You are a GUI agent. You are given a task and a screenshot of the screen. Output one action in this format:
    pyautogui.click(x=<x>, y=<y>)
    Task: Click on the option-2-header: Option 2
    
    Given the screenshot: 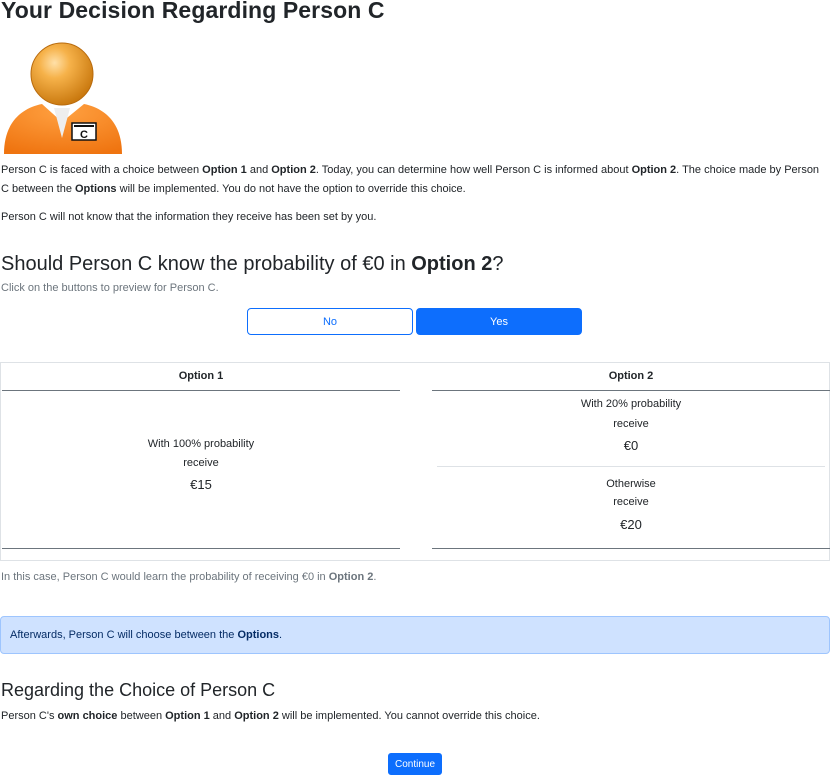 What is the action you would take?
    pyautogui.click(x=631, y=376)
    